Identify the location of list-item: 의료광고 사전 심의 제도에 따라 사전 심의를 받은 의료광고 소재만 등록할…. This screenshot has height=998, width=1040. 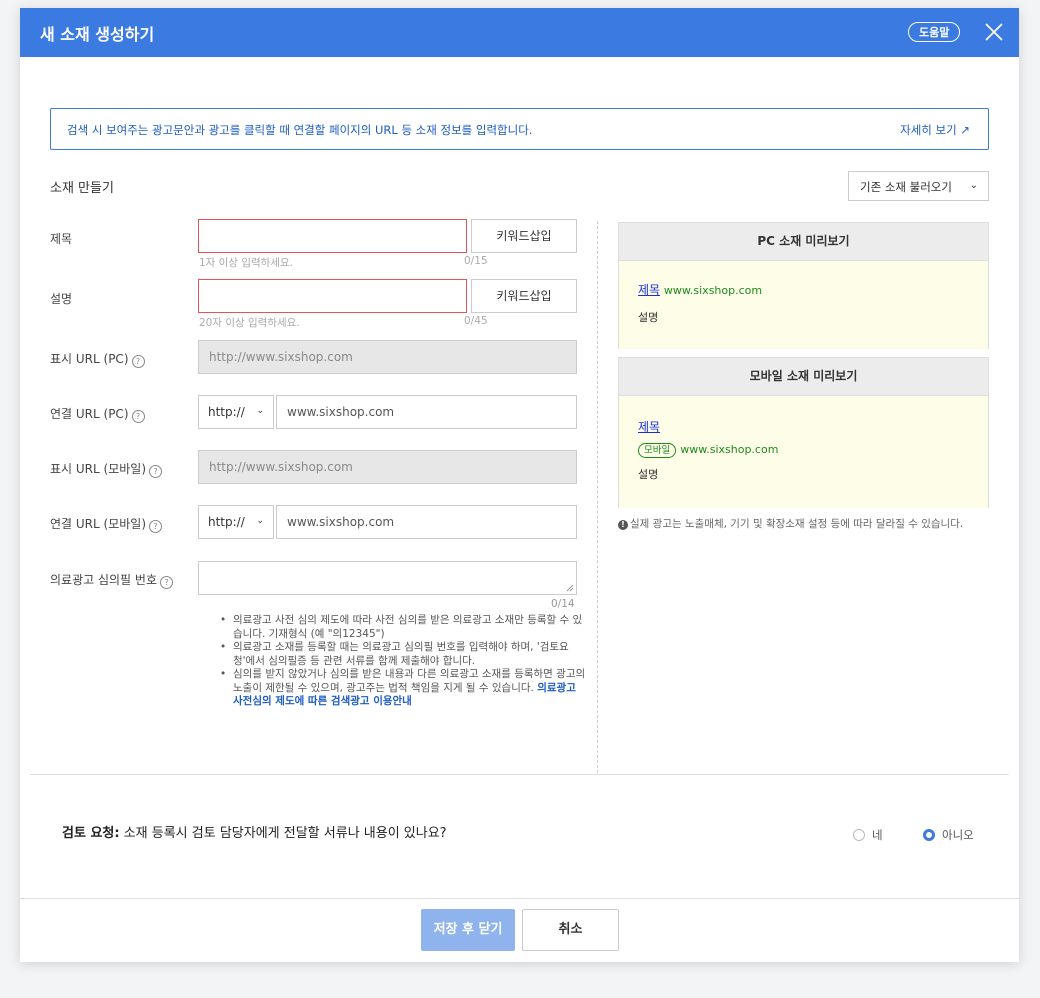
(402, 627).